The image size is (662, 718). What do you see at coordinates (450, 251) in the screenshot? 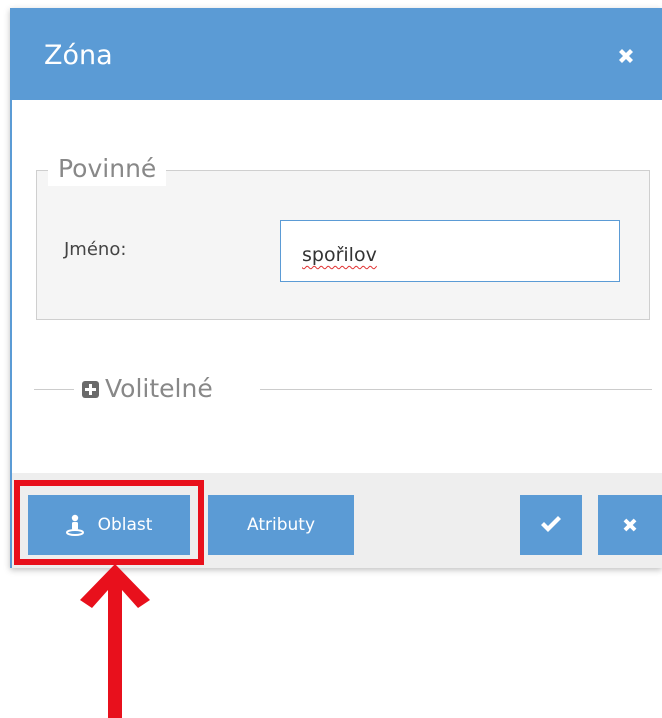
I see `name-input` at bounding box center [450, 251].